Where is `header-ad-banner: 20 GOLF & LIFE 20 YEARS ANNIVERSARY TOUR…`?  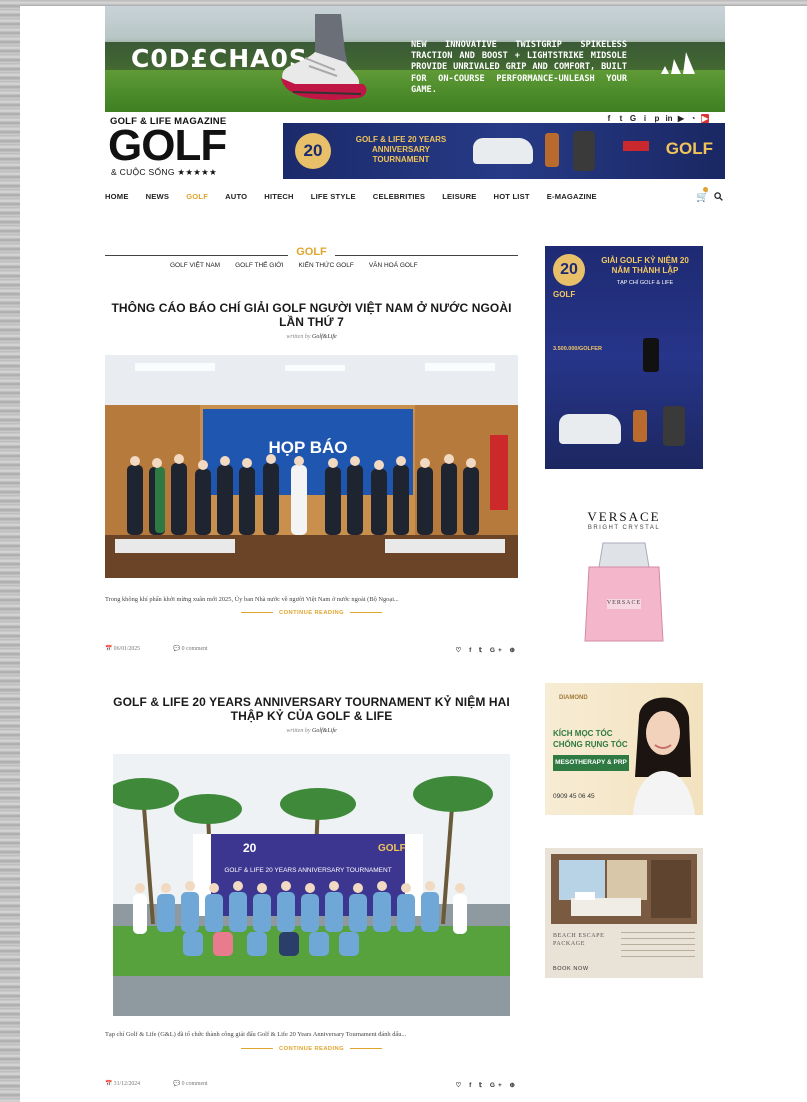 header-ad-banner: 20 GOLF & LIFE 20 YEARS ANNIVERSARY TOUR… is located at coordinates (504, 151).